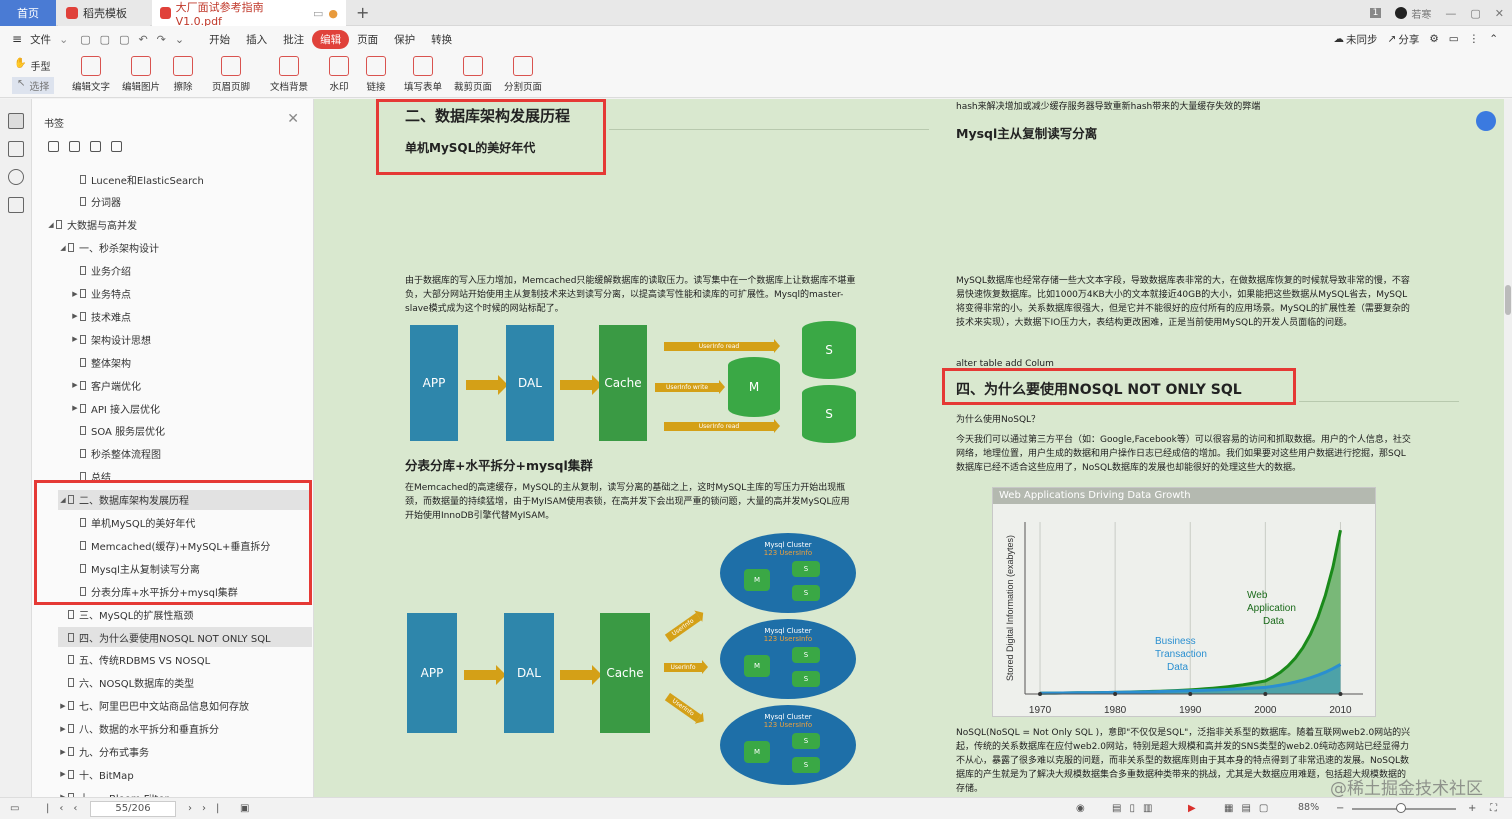 The width and height of the screenshot is (1512, 819). Describe the element at coordinates (1472, 808) in the screenshot. I see `zoom-in-icon: +` at that location.